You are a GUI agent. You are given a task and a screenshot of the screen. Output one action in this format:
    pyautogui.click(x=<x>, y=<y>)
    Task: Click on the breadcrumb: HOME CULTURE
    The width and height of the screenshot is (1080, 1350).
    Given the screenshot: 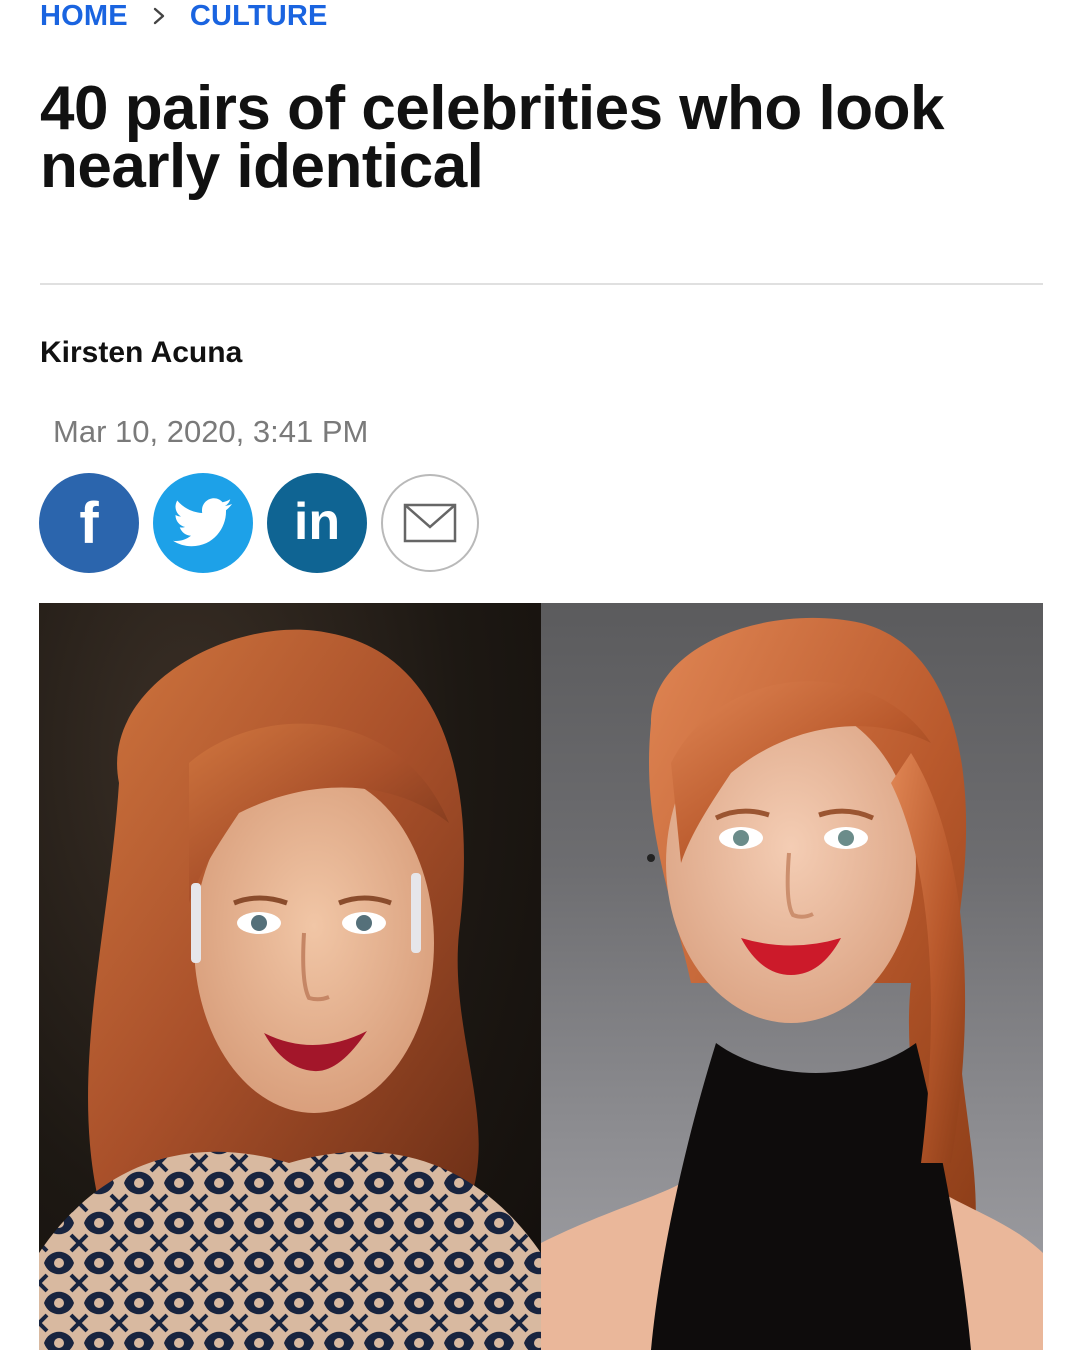 What is the action you would take?
    pyautogui.click(x=184, y=18)
    